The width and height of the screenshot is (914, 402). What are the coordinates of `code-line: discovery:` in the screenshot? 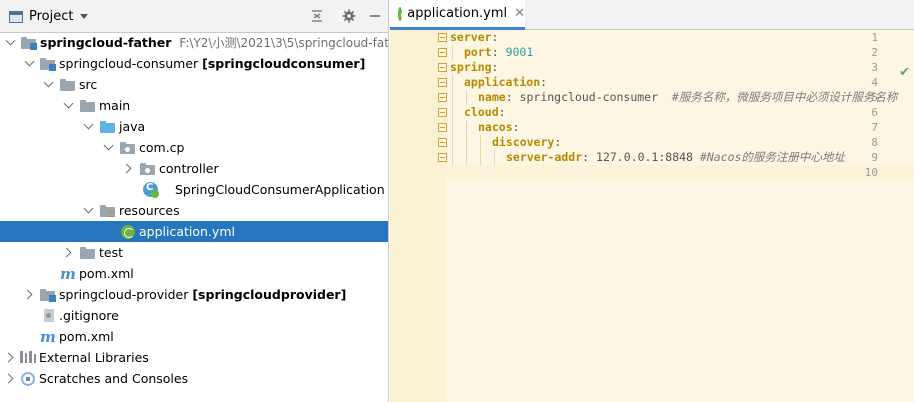 It's located at (527, 142).